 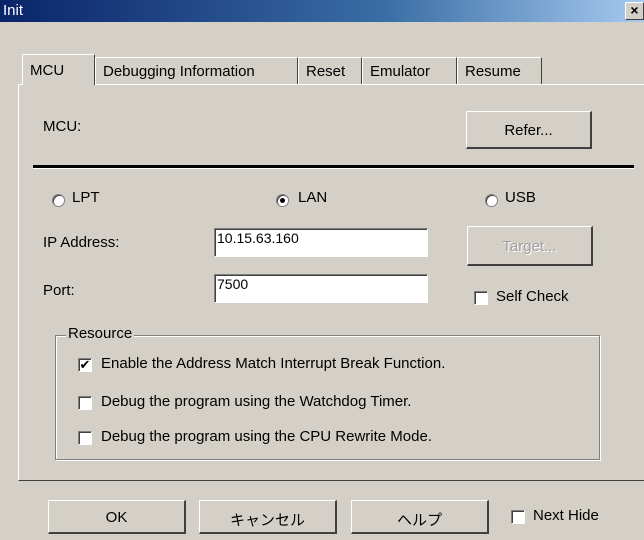 What do you see at coordinates (322, 11) in the screenshot?
I see `title-bar: Init` at bounding box center [322, 11].